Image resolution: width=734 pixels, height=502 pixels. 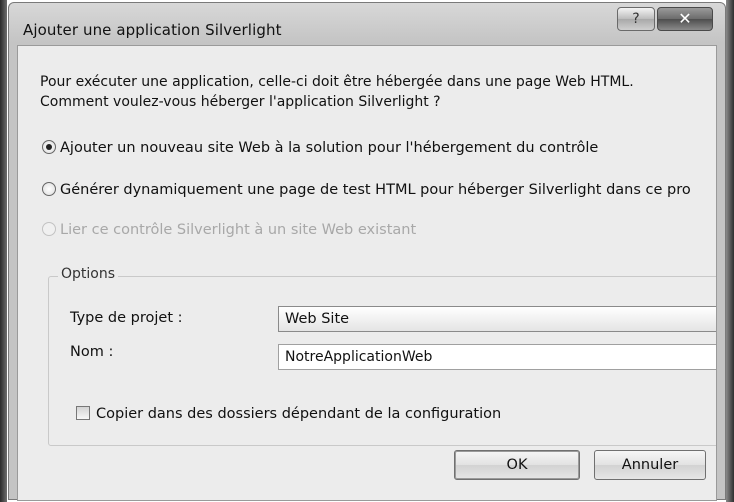 I want to click on close-button: ✕, so click(x=685, y=19).